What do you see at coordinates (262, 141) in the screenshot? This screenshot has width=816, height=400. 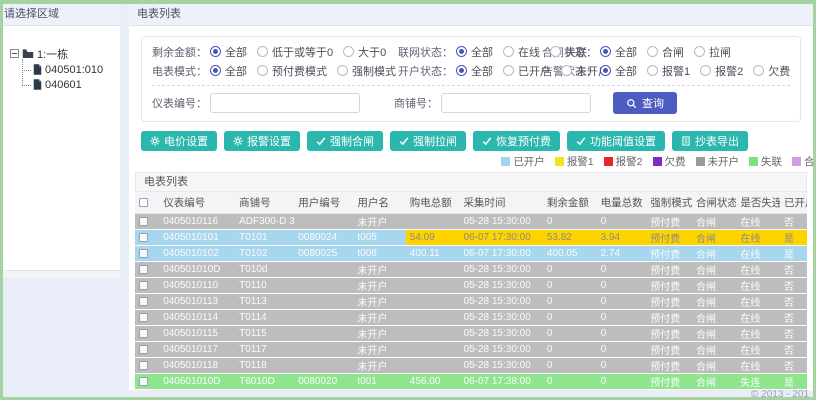 I see `toolbar-button: 报警设置` at bounding box center [262, 141].